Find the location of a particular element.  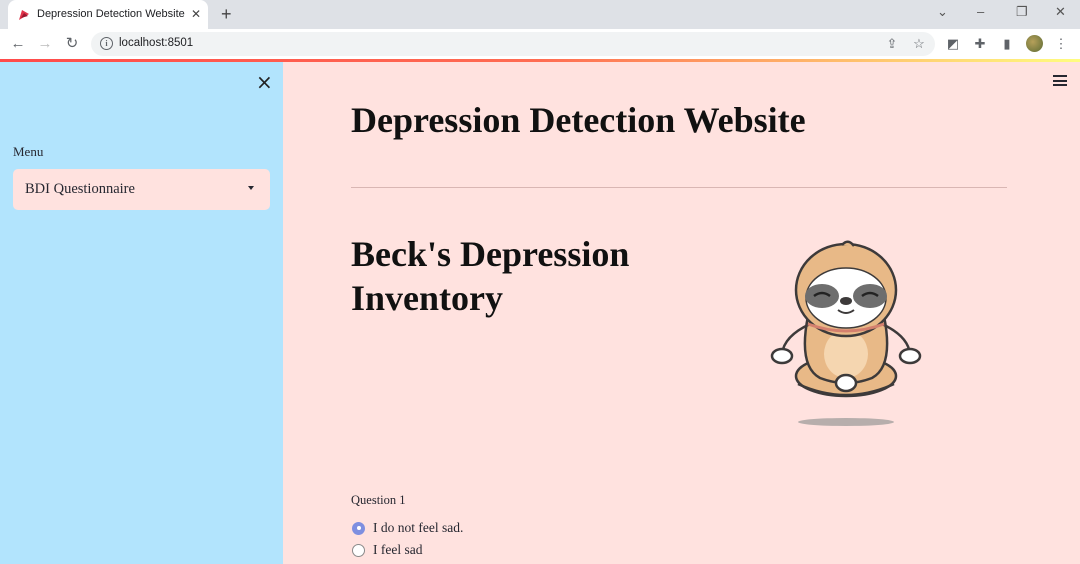

question-label: Question 1 is located at coordinates (378, 500).